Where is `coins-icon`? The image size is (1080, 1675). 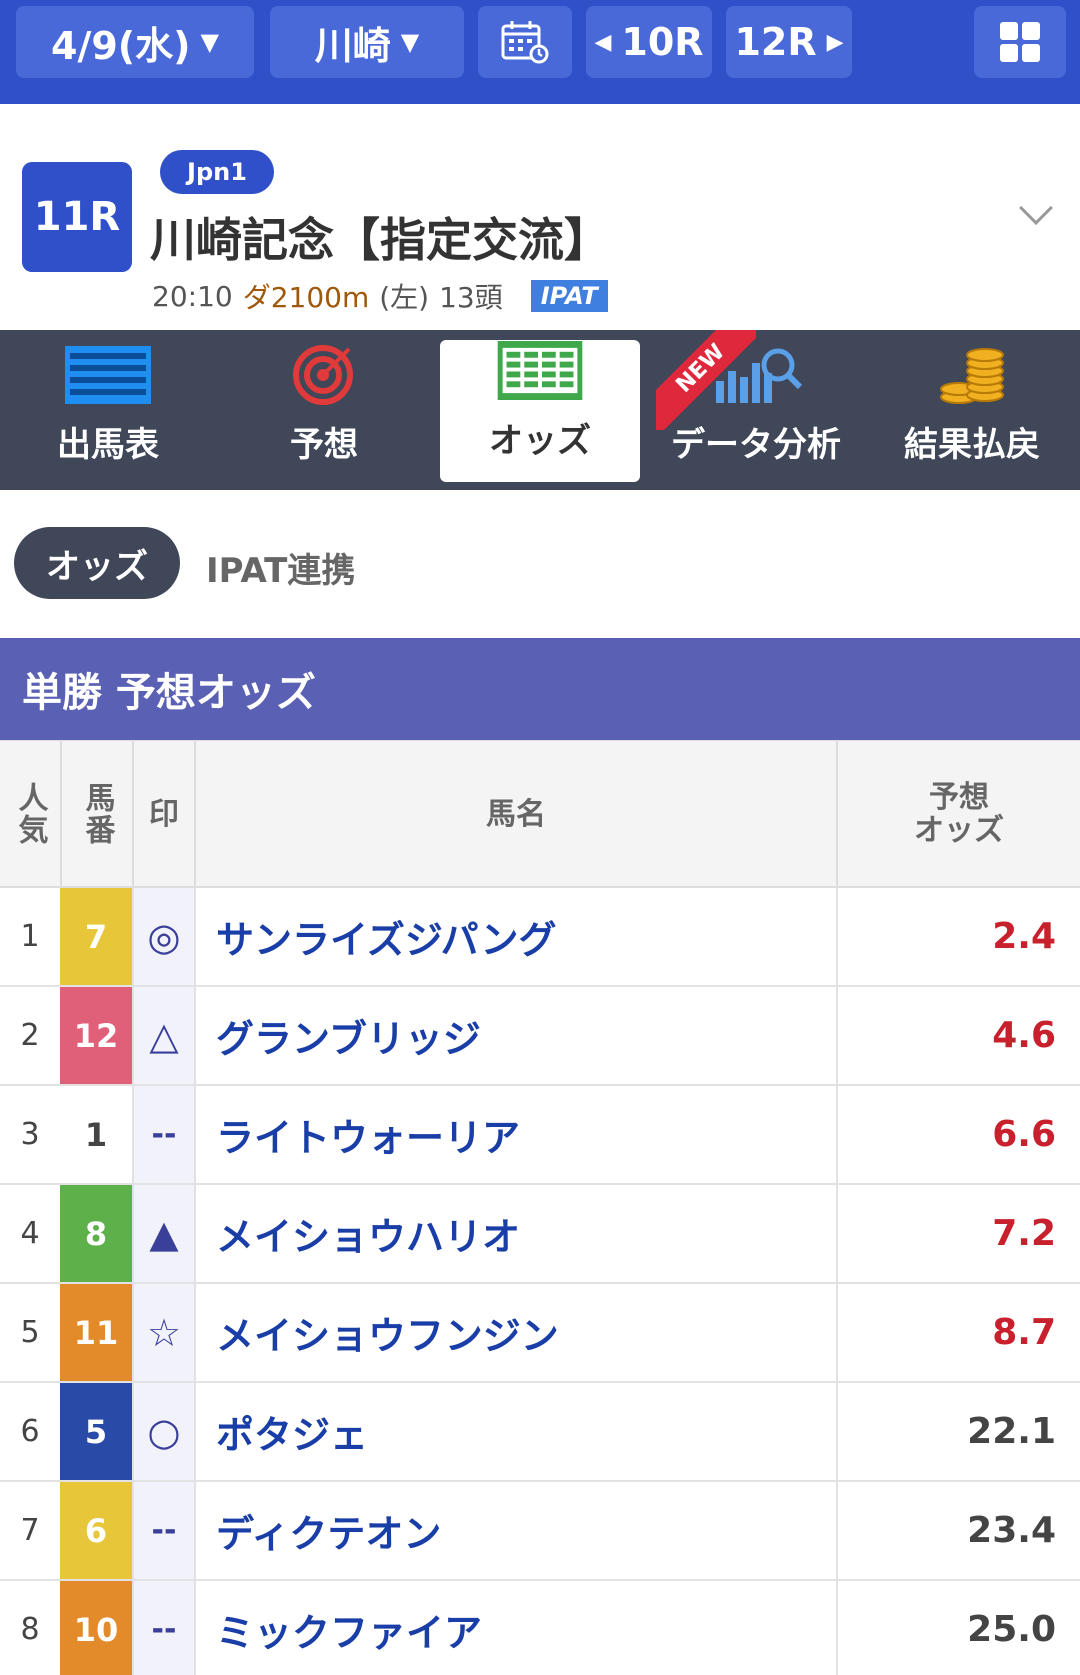
coins-icon is located at coordinates (972, 376).